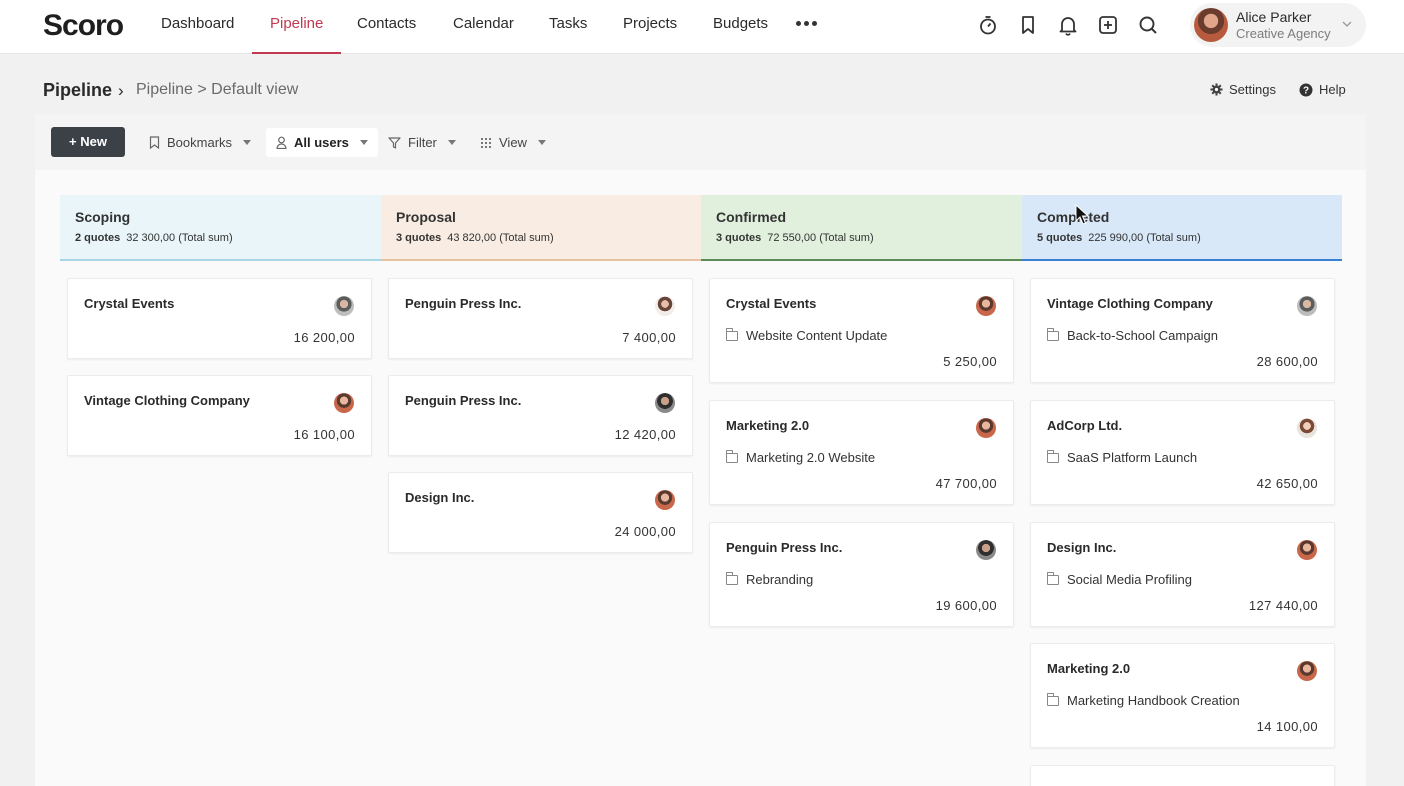 Image resolution: width=1404 pixels, height=786 pixels. Describe the element at coordinates (500, 238) in the screenshot. I see `total-sum: 43 820,00 (Total sum)` at that location.